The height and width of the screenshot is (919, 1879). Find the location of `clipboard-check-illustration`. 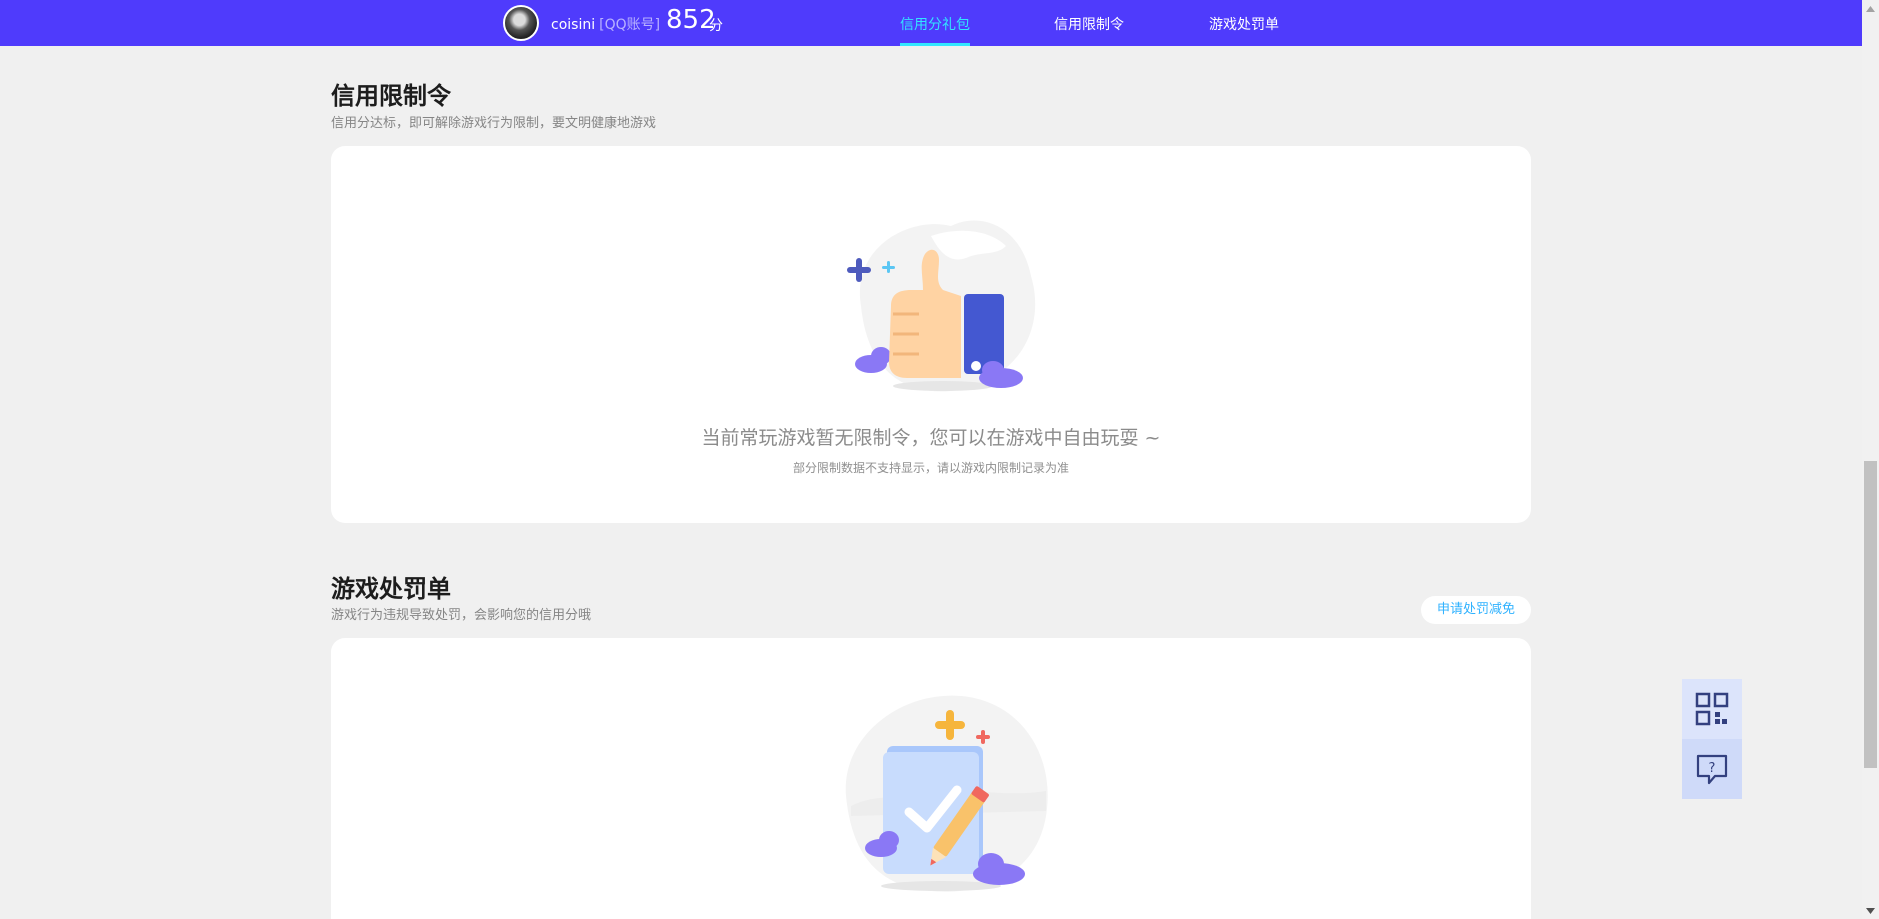

clipboard-check-illustration is located at coordinates (946, 793).